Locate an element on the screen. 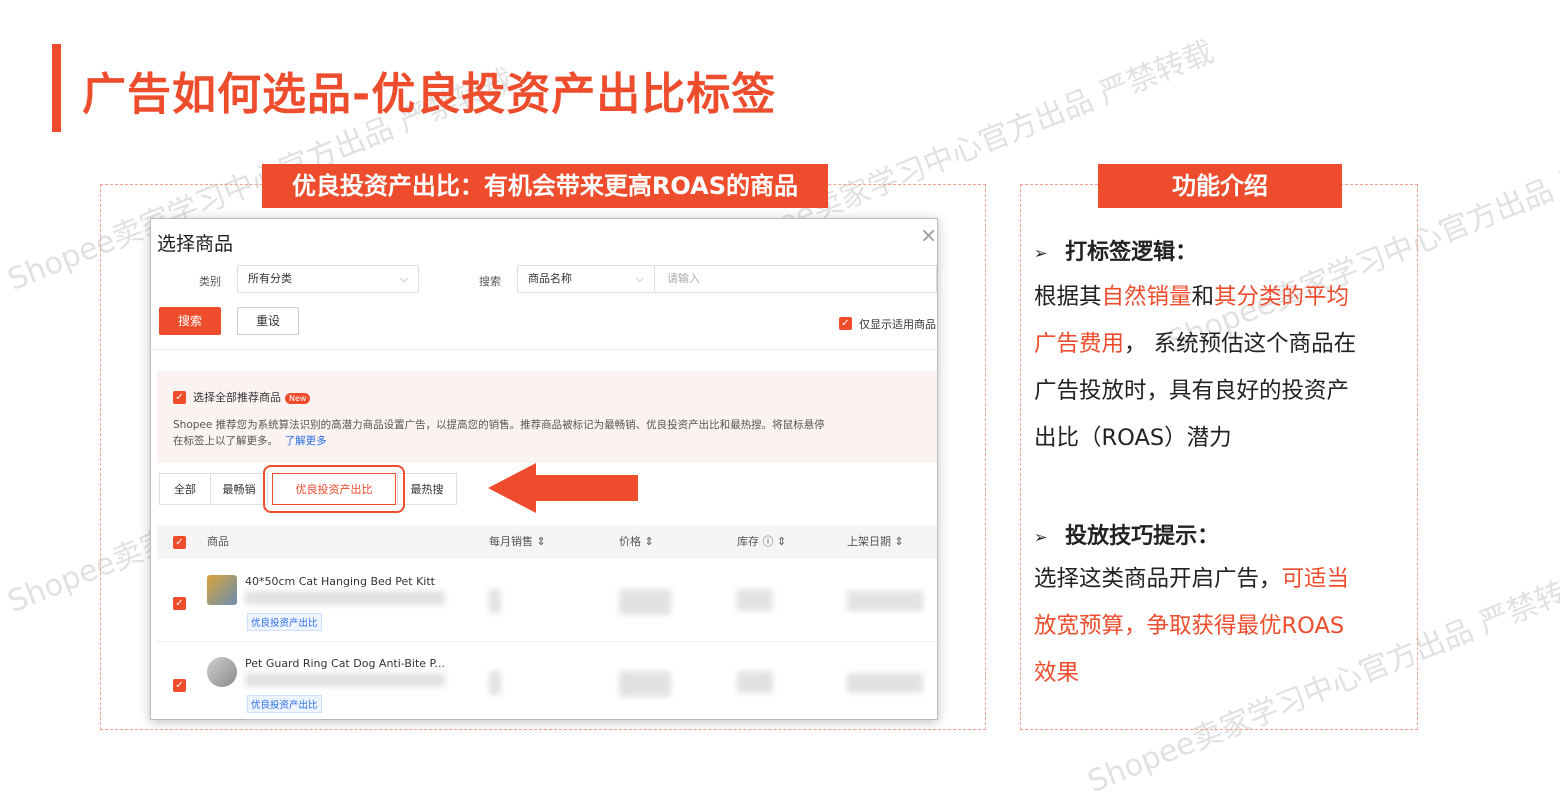 This screenshot has width=1560, height=801. logic-text: 广告投放时，具有良好的投资产 is located at coordinates (1192, 391).